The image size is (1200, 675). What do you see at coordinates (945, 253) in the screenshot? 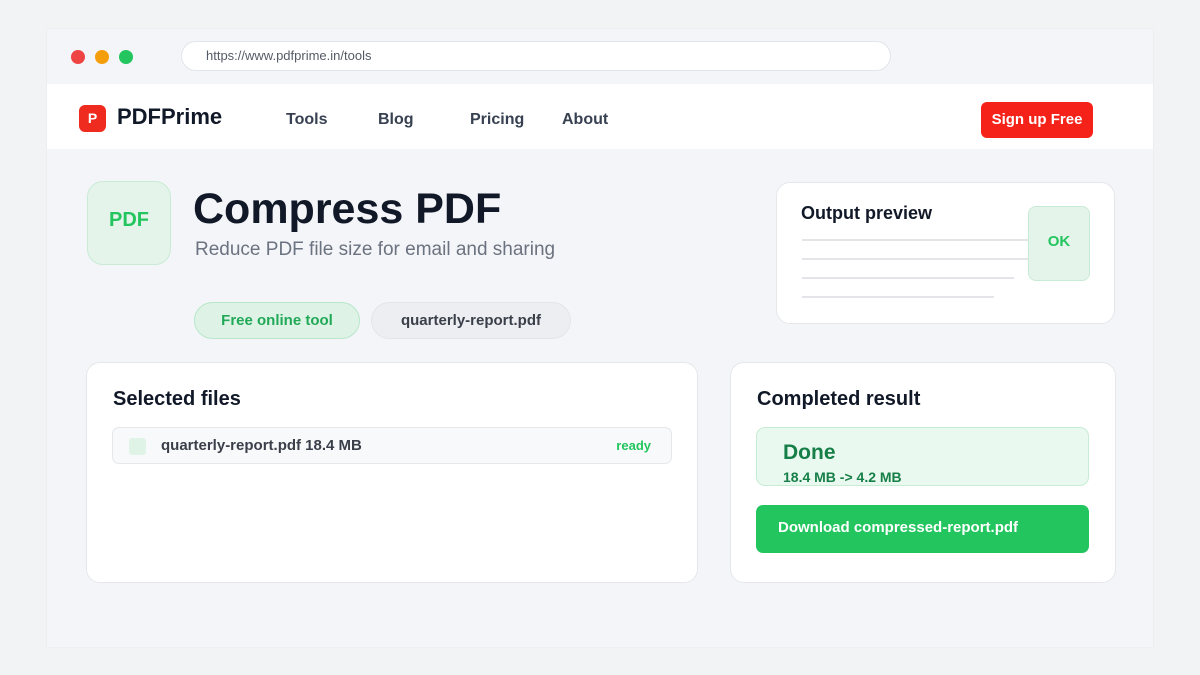
I see `output-preview-card: Output preview OK` at bounding box center [945, 253].